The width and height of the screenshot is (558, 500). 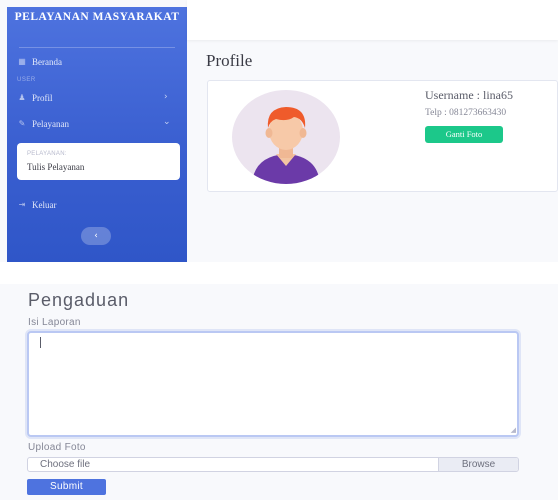 I want to click on upload-label: Upload Foto, so click(x=57, y=447).